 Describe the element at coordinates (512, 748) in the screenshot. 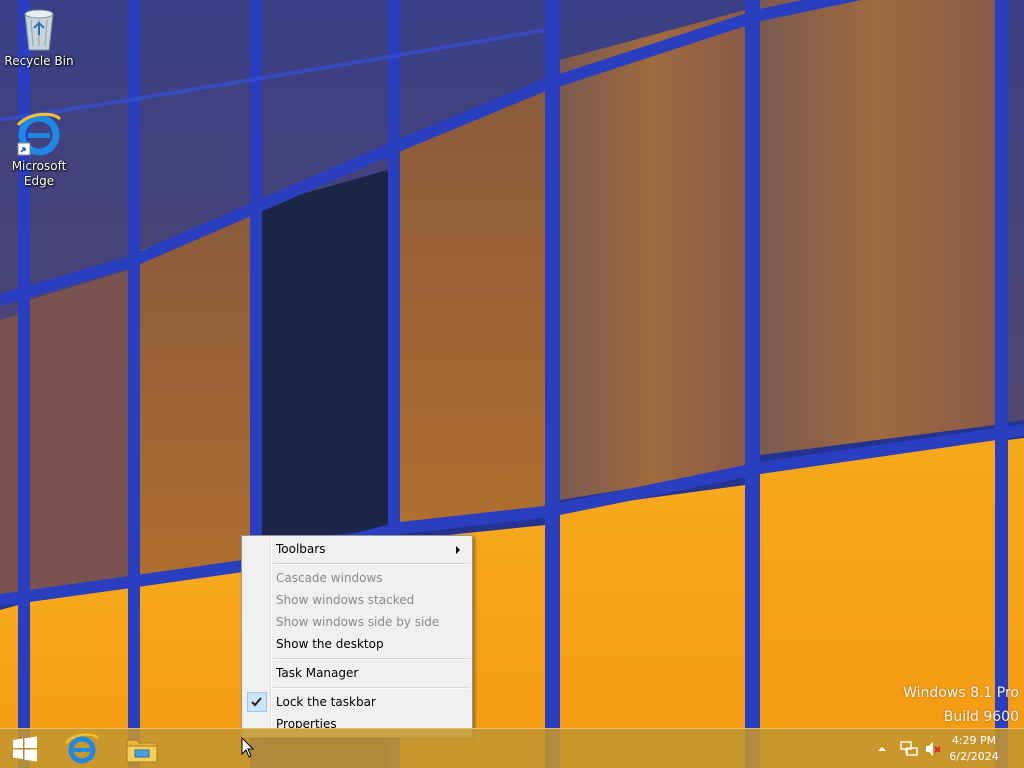

I see `taskbar: 4:29 PM 6/2/2024` at that location.